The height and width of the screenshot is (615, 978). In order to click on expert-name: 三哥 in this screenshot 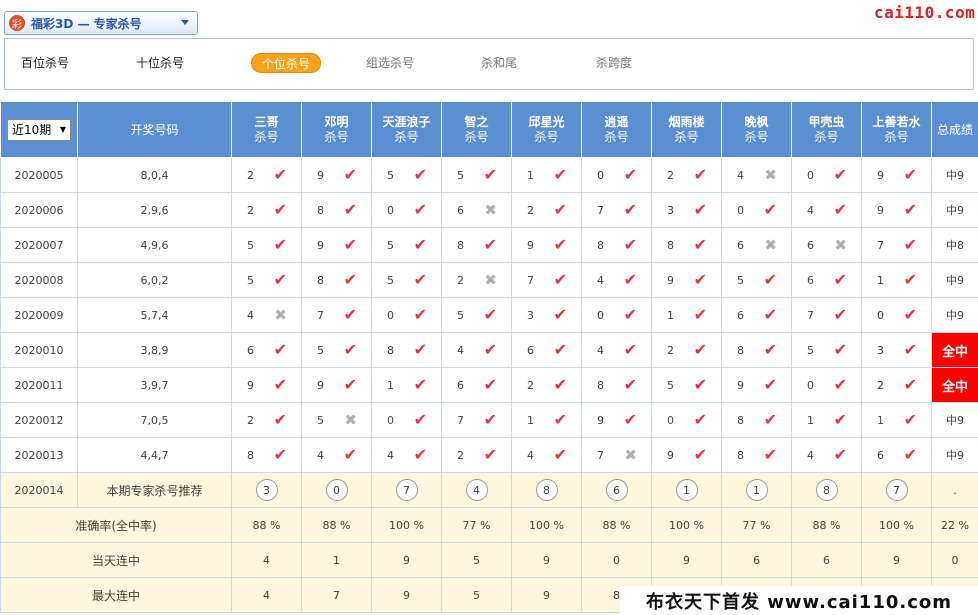, I will do `click(267, 122)`.